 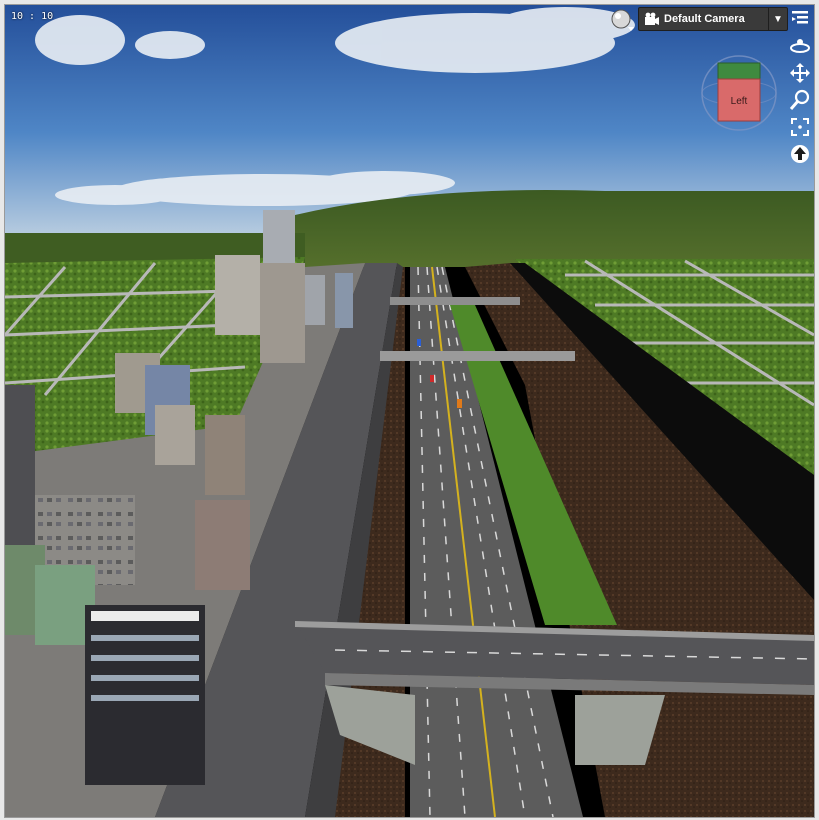 I want to click on camera-label: Default Camera, so click(x=704, y=19).